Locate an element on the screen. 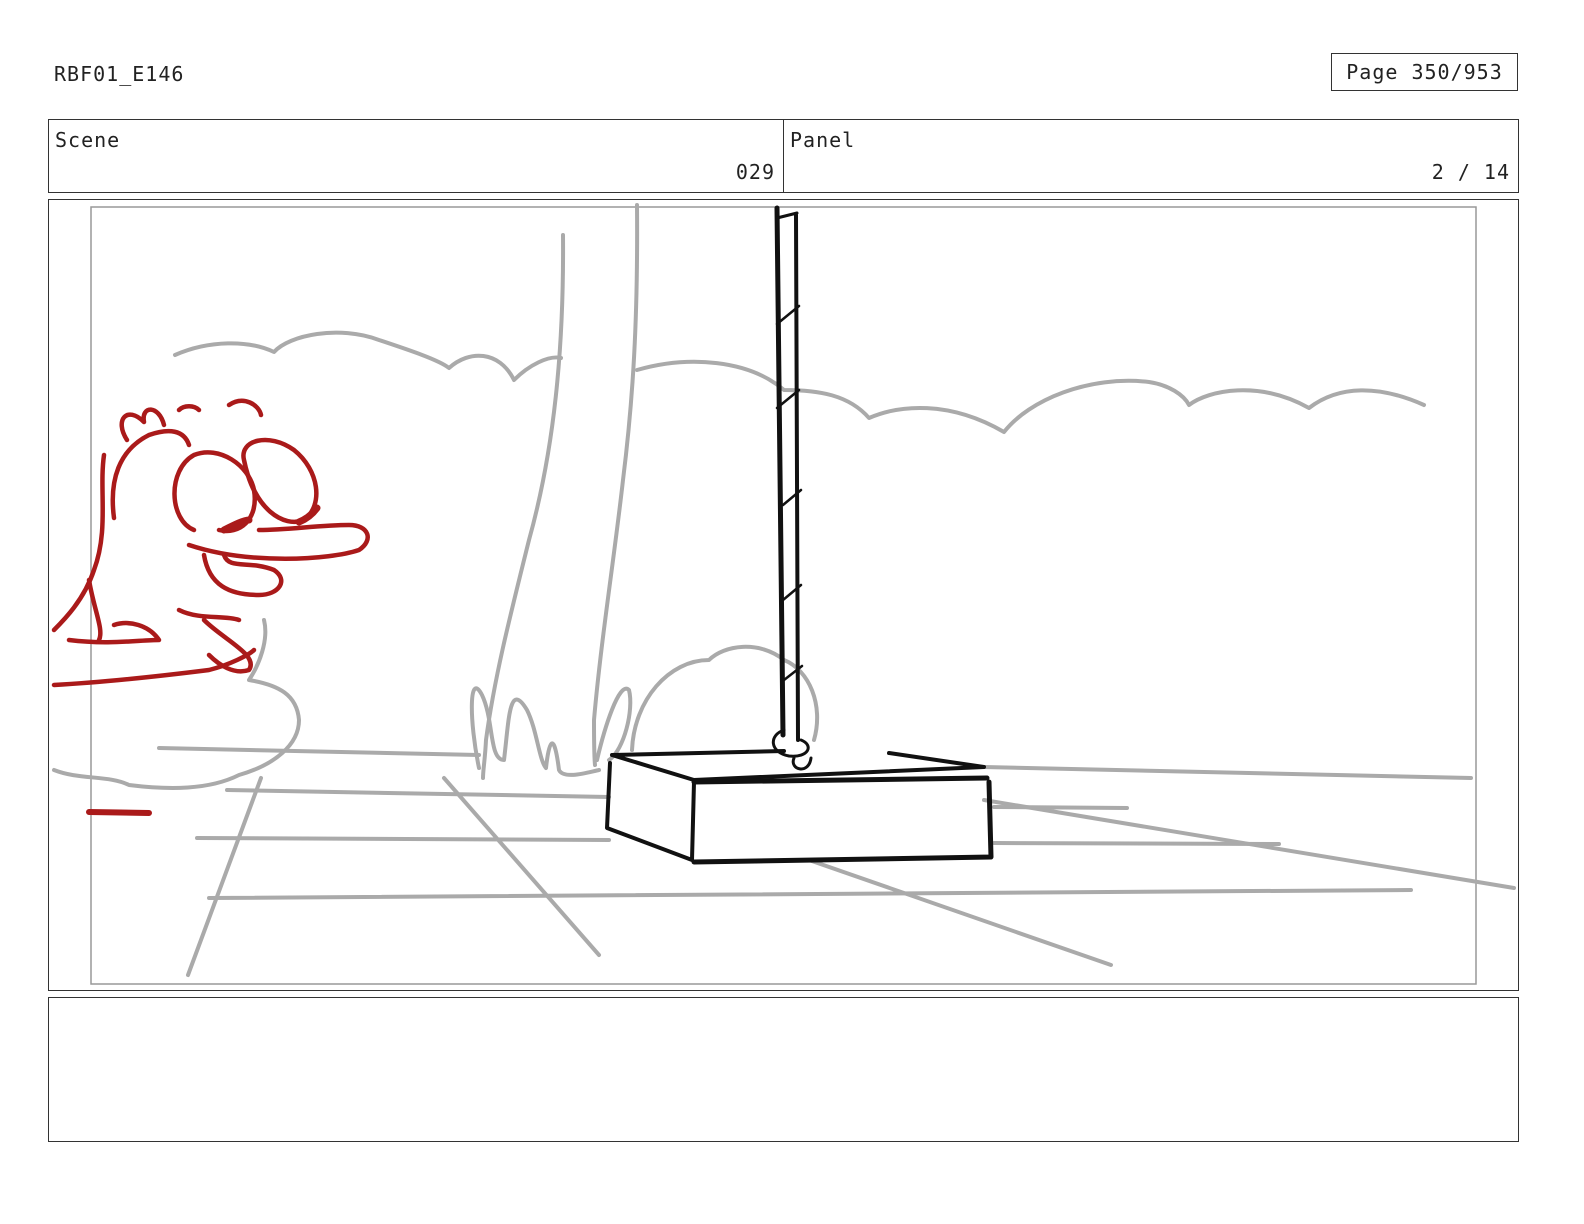 The image size is (1584, 1224). character-hand is located at coordinates (214, 640).